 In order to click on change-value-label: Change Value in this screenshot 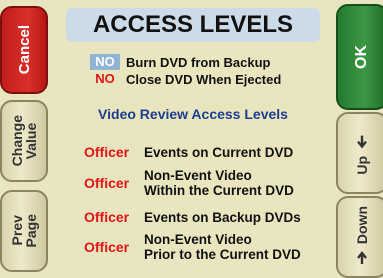, I will do `click(24, 140)`.